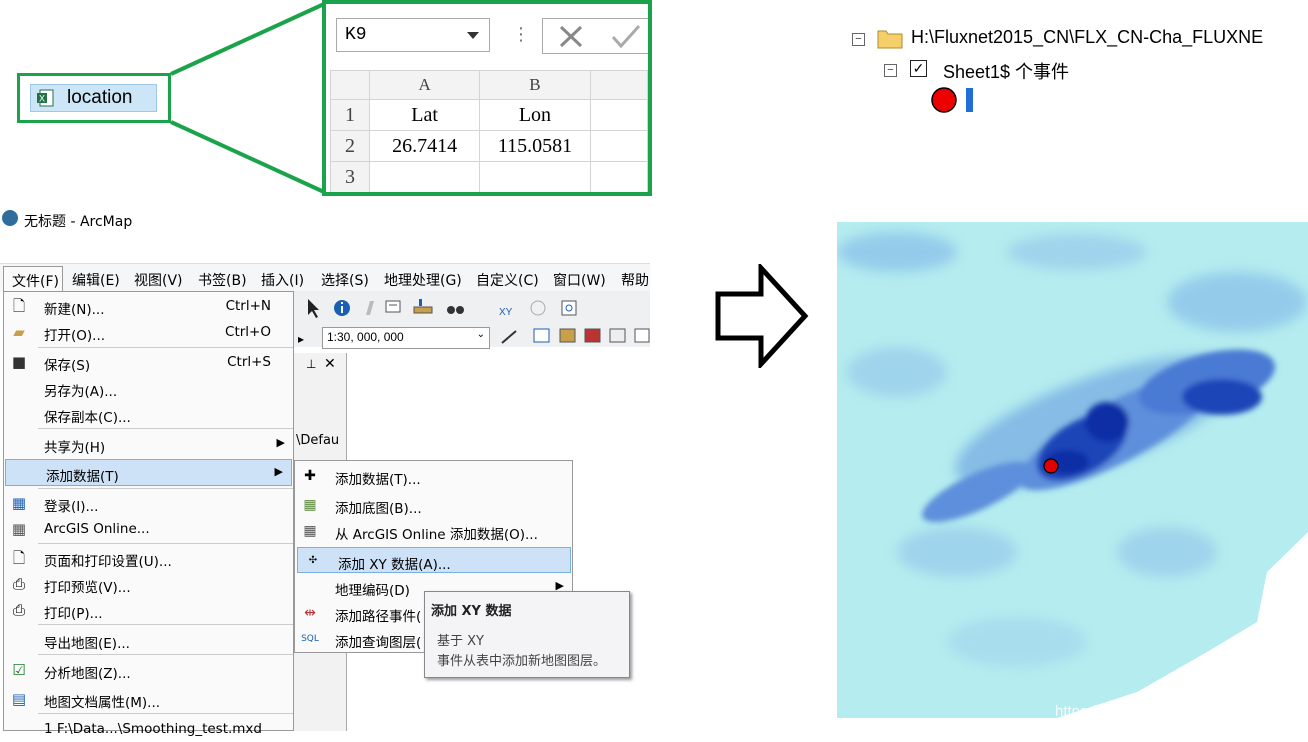 This screenshot has width=1308, height=742. Describe the element at coordinates (413, 35) in the screenshot. I see `name-box: K9` at that location.